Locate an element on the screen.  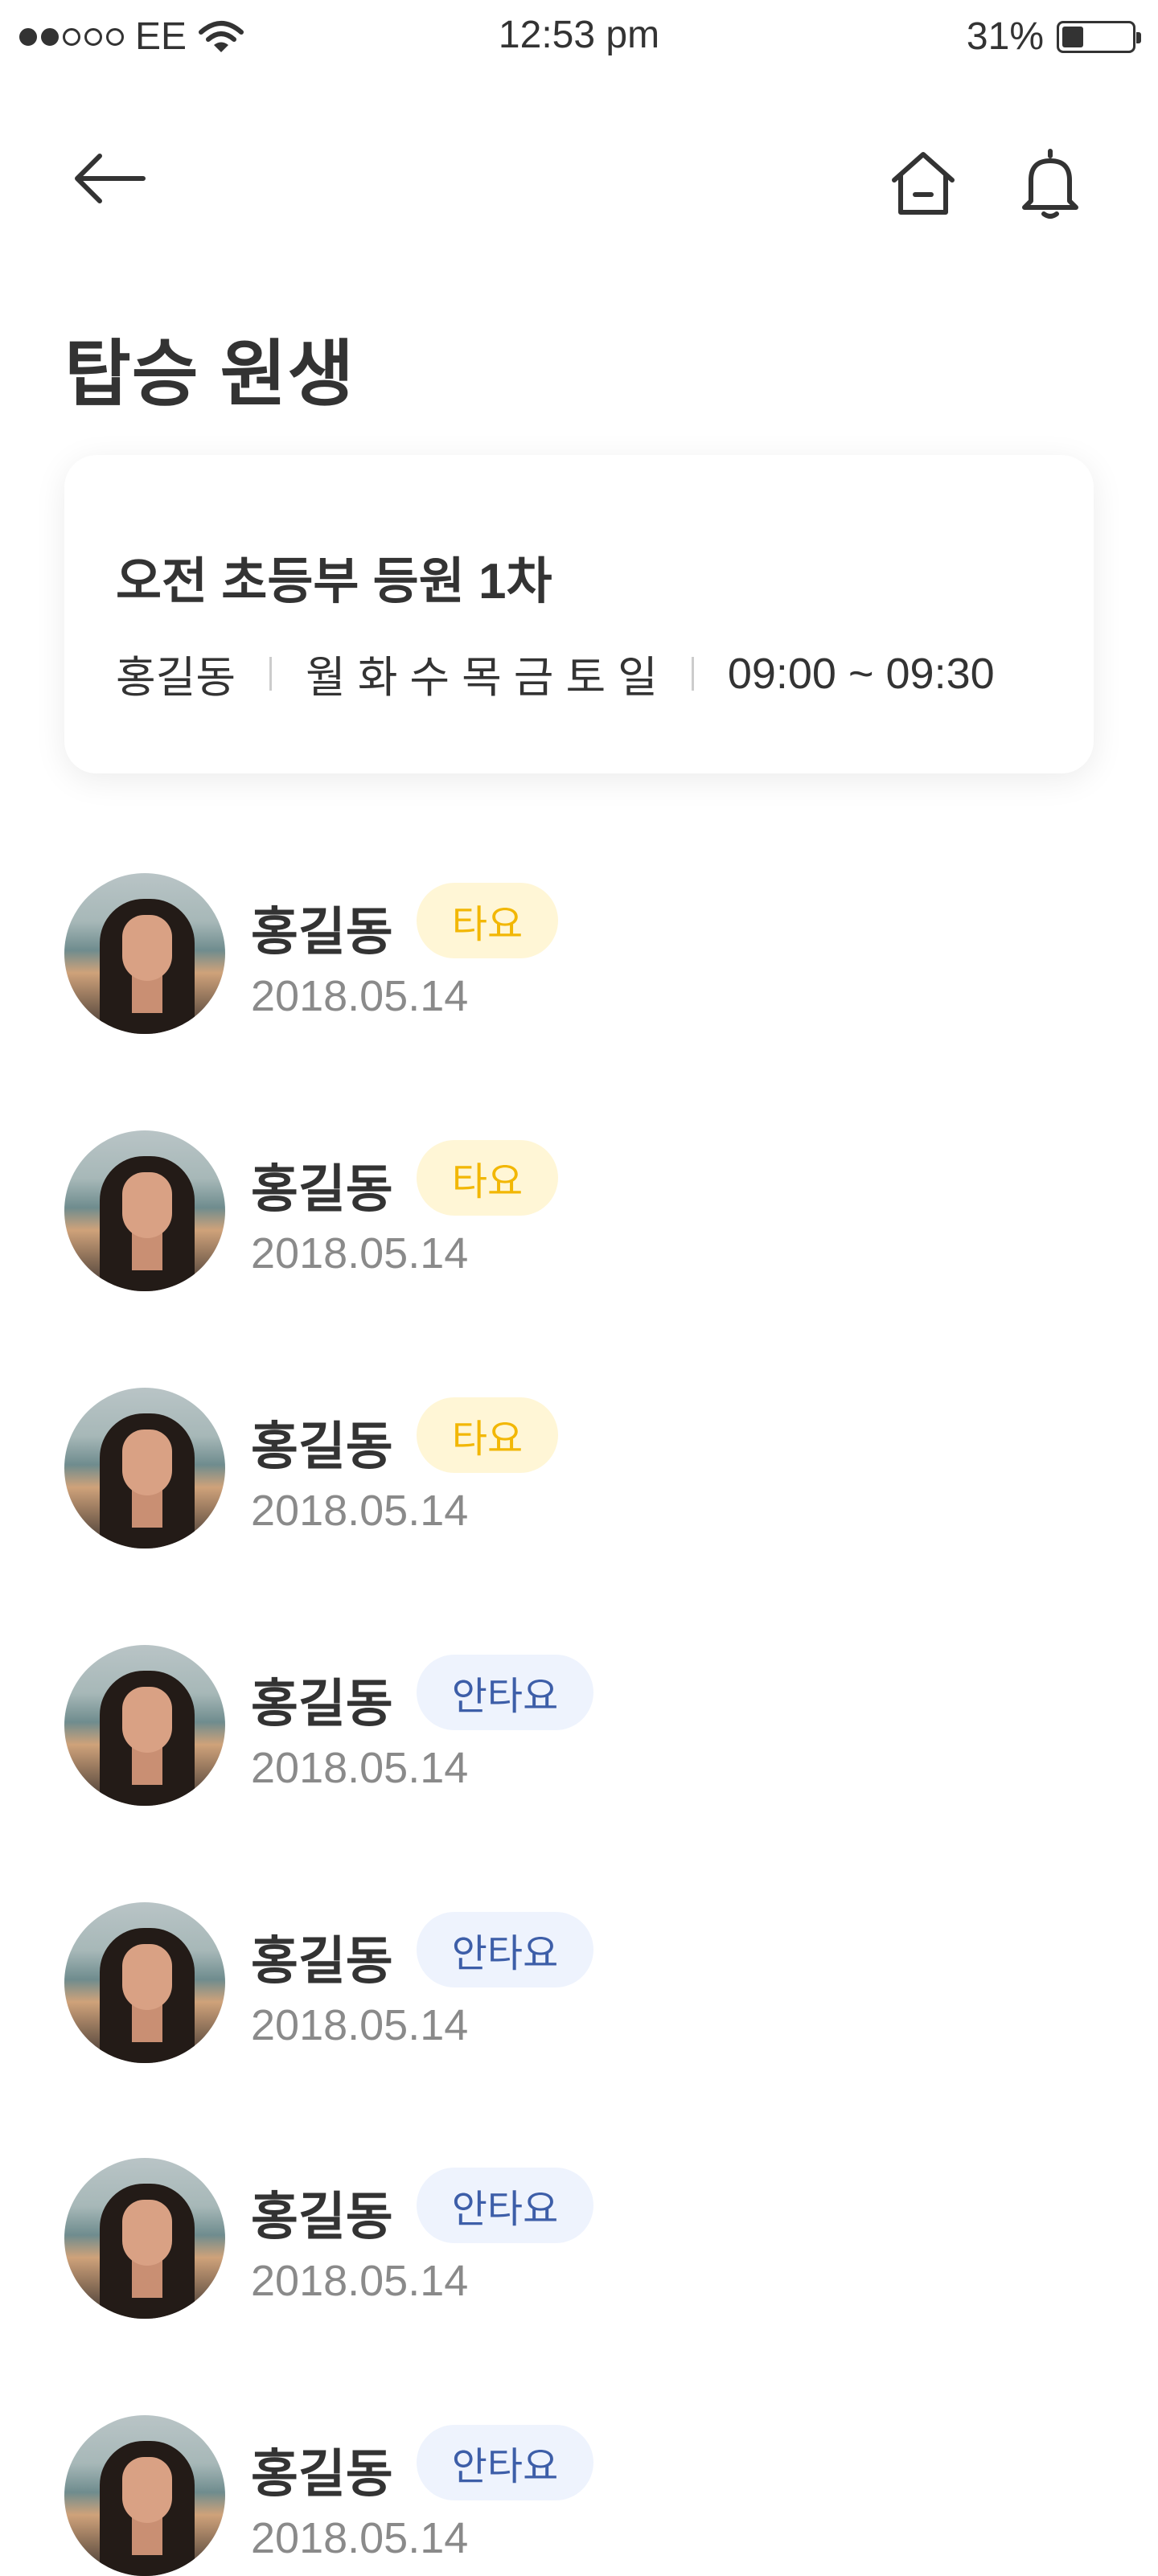
route-meta: 홍길동 월 화 수 목 금 토 일 09:00 ~ 09:30 is located at coordinates (555, 673).